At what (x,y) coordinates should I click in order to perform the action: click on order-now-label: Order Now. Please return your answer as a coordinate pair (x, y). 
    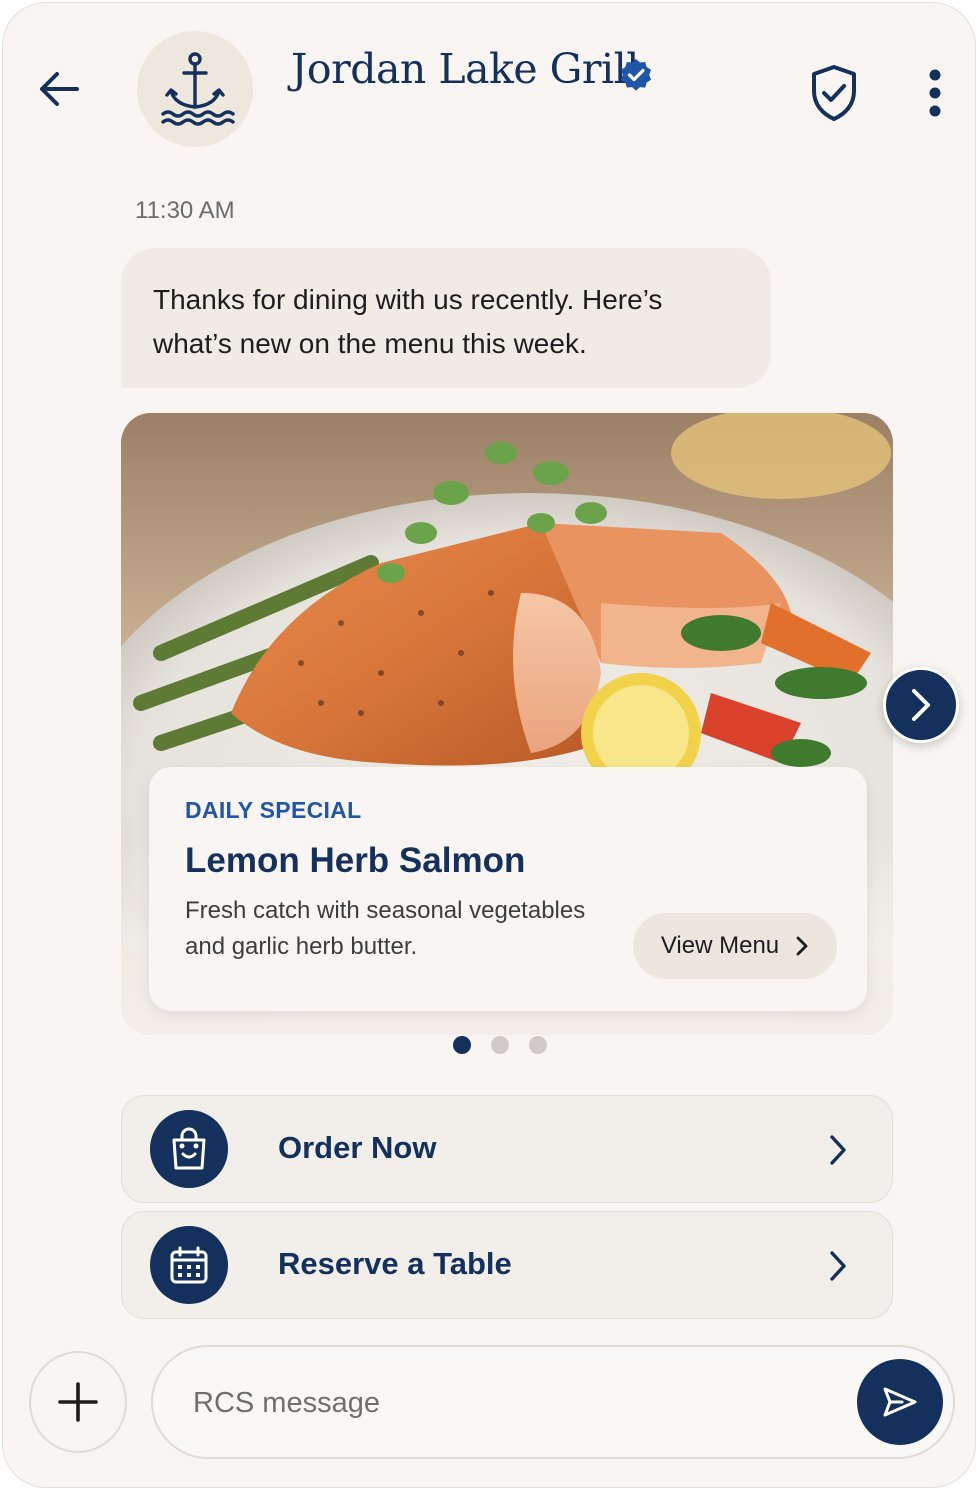
    Looking at the image, I should click on (357, 1147).